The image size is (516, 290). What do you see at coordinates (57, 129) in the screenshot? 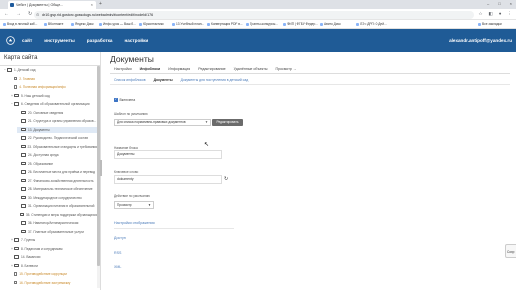
I see `tree-node: 13. Документы` at bounding box center [57, 129].